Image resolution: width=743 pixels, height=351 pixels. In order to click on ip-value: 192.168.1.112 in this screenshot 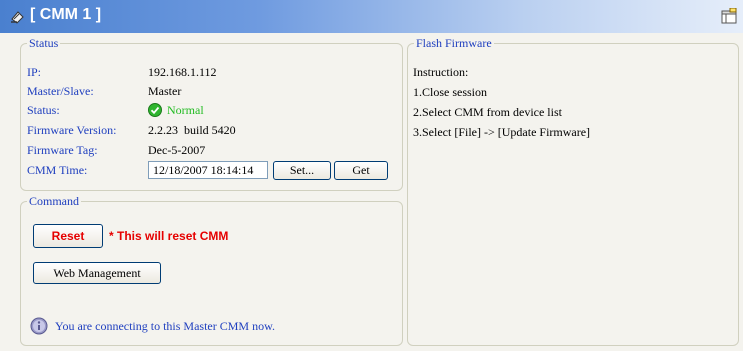, I will do `click(182, 72)`.